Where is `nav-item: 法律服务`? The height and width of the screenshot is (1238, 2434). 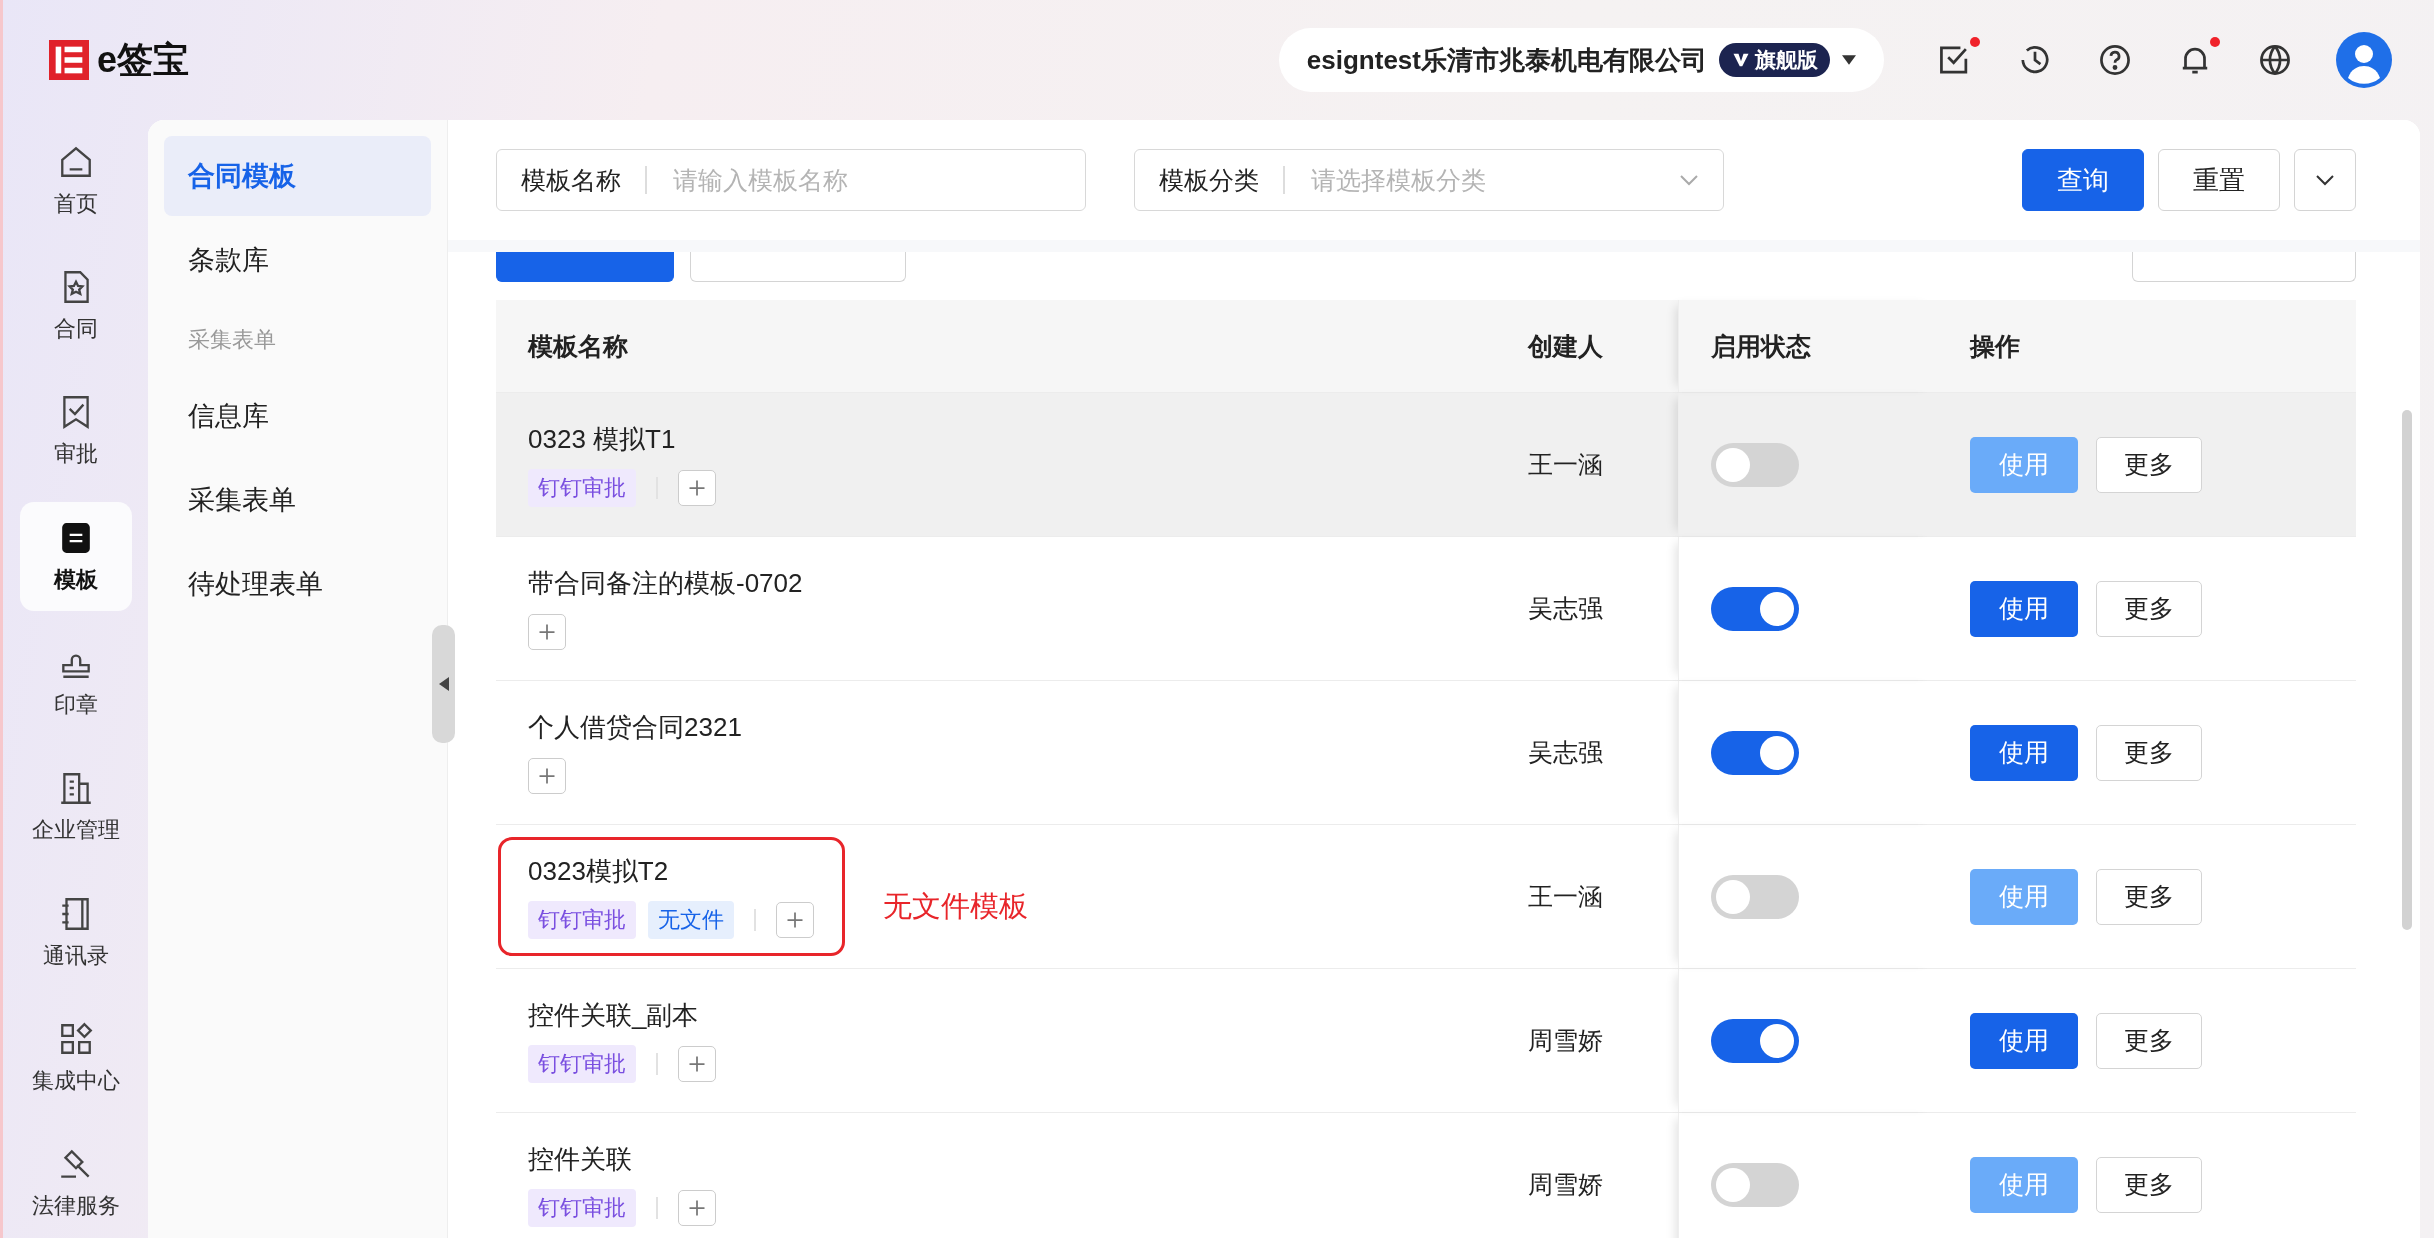
nav-item: 法律服务 is located at coordinates (75, 1183).